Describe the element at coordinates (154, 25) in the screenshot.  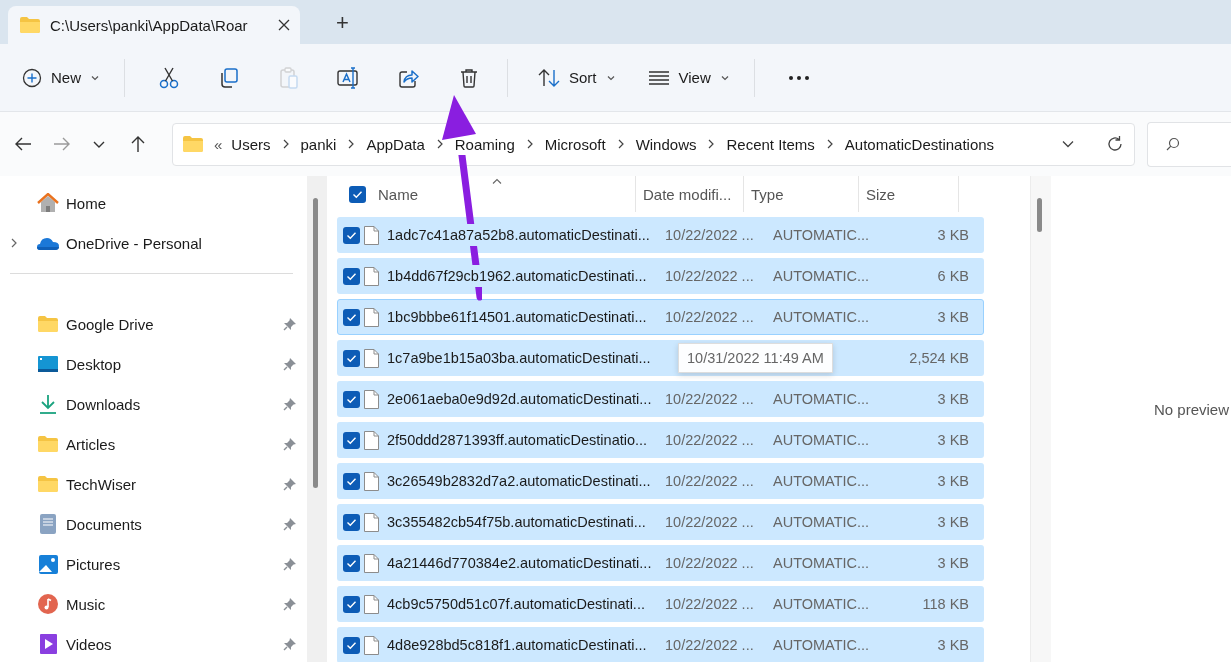
I see `tab: C:\Users\panki\AppData\Roar` at that location.